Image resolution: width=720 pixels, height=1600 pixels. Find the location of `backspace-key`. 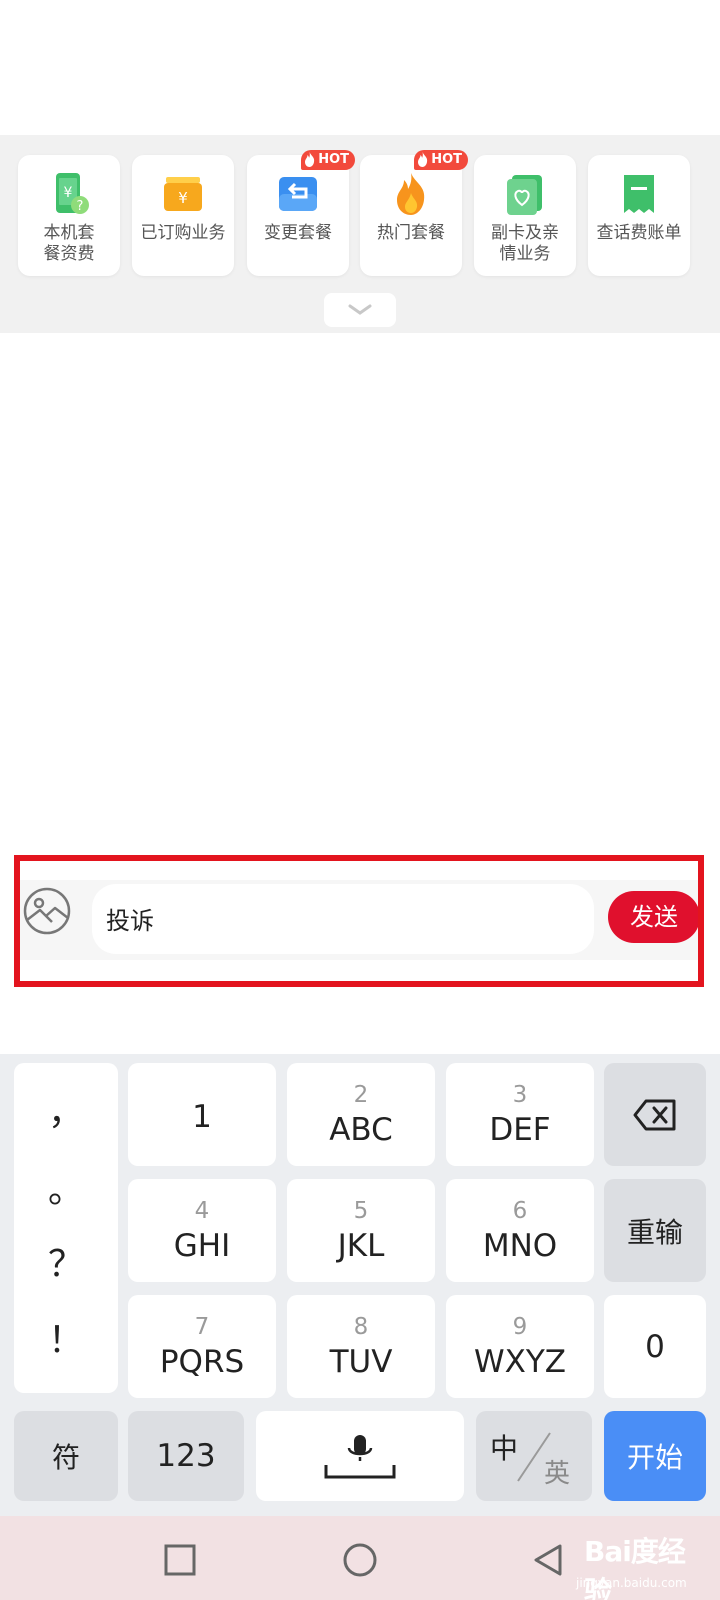

backspace-key is located at coordinates (655, 1114).